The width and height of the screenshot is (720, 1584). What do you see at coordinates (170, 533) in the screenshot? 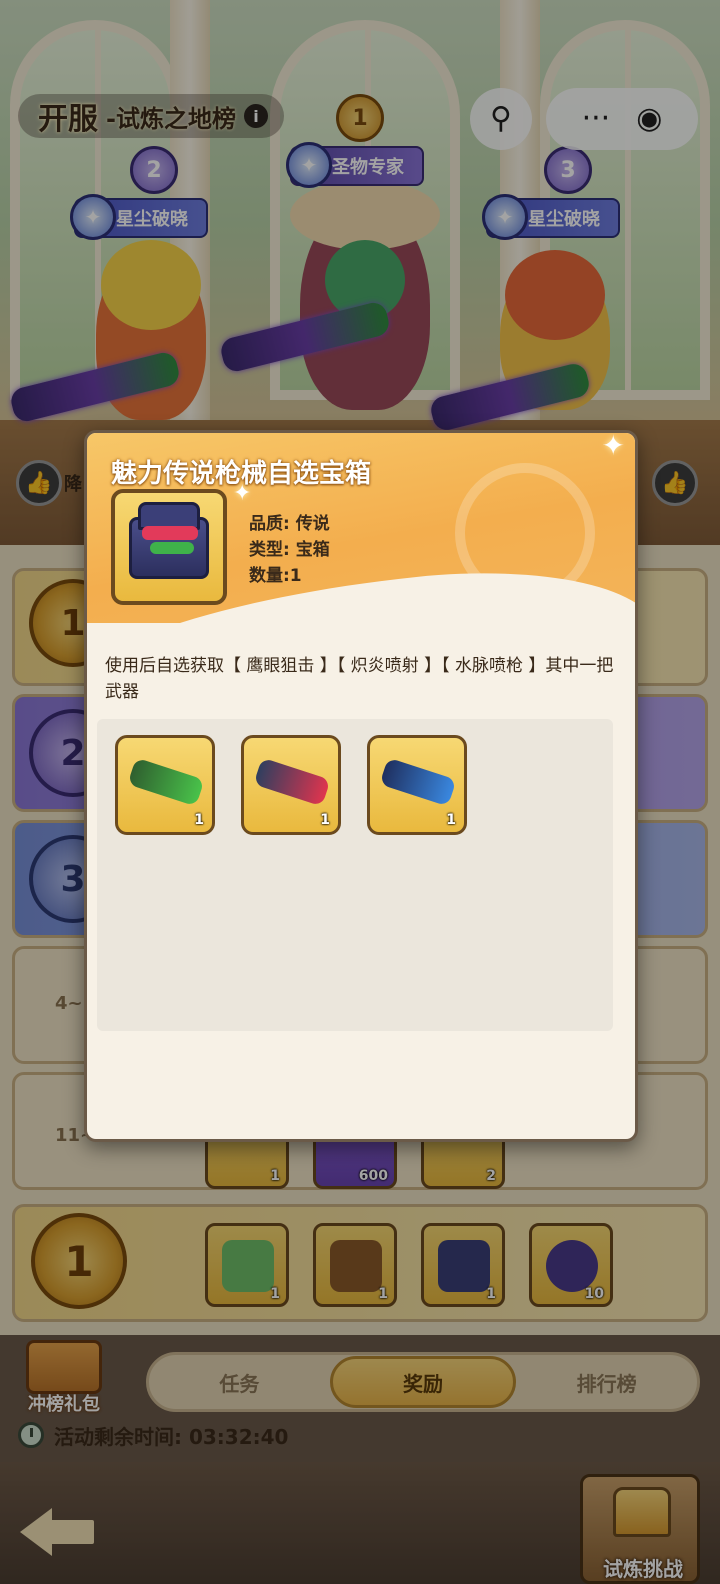
I see `red-gun-icon` at bounding box center [170, 533].